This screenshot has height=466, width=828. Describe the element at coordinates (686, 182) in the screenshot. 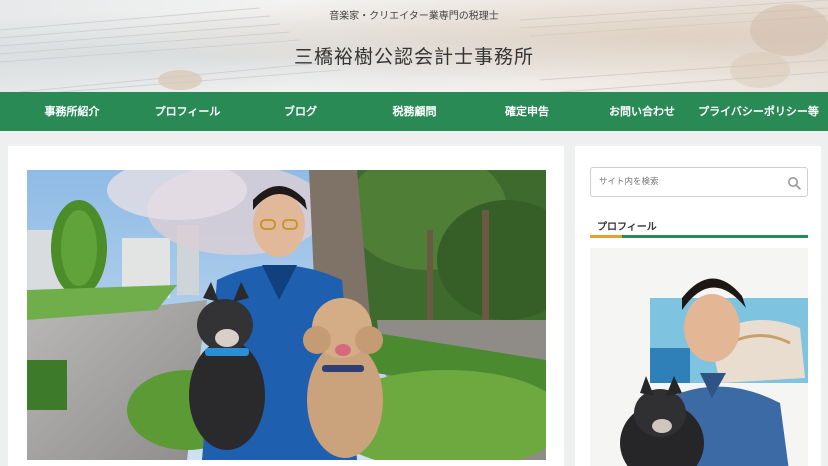

I see `search-input` at that location.